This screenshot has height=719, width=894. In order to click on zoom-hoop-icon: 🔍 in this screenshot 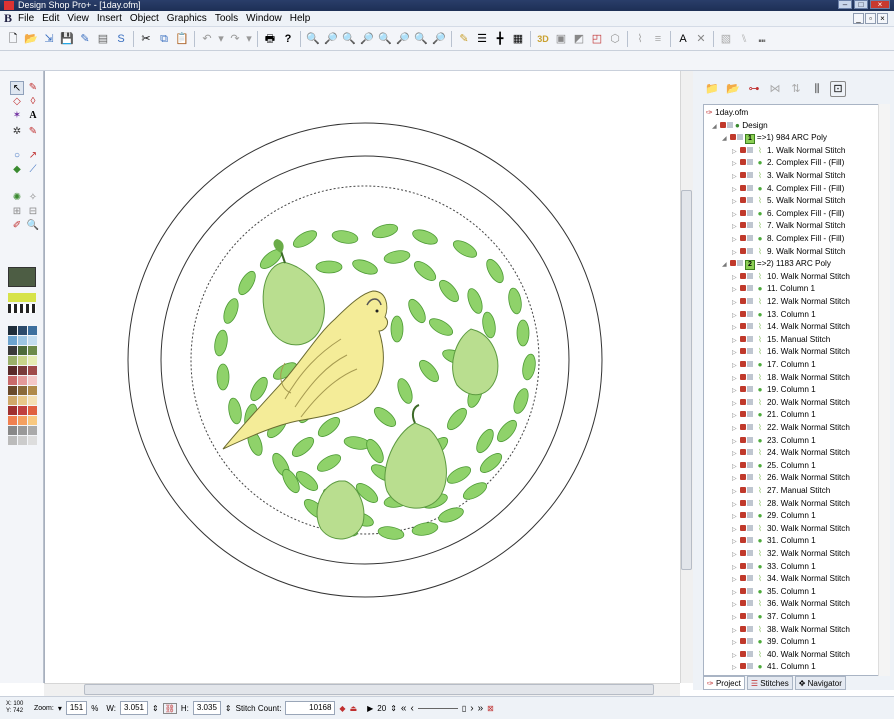, I will do `click(421, 39)`.